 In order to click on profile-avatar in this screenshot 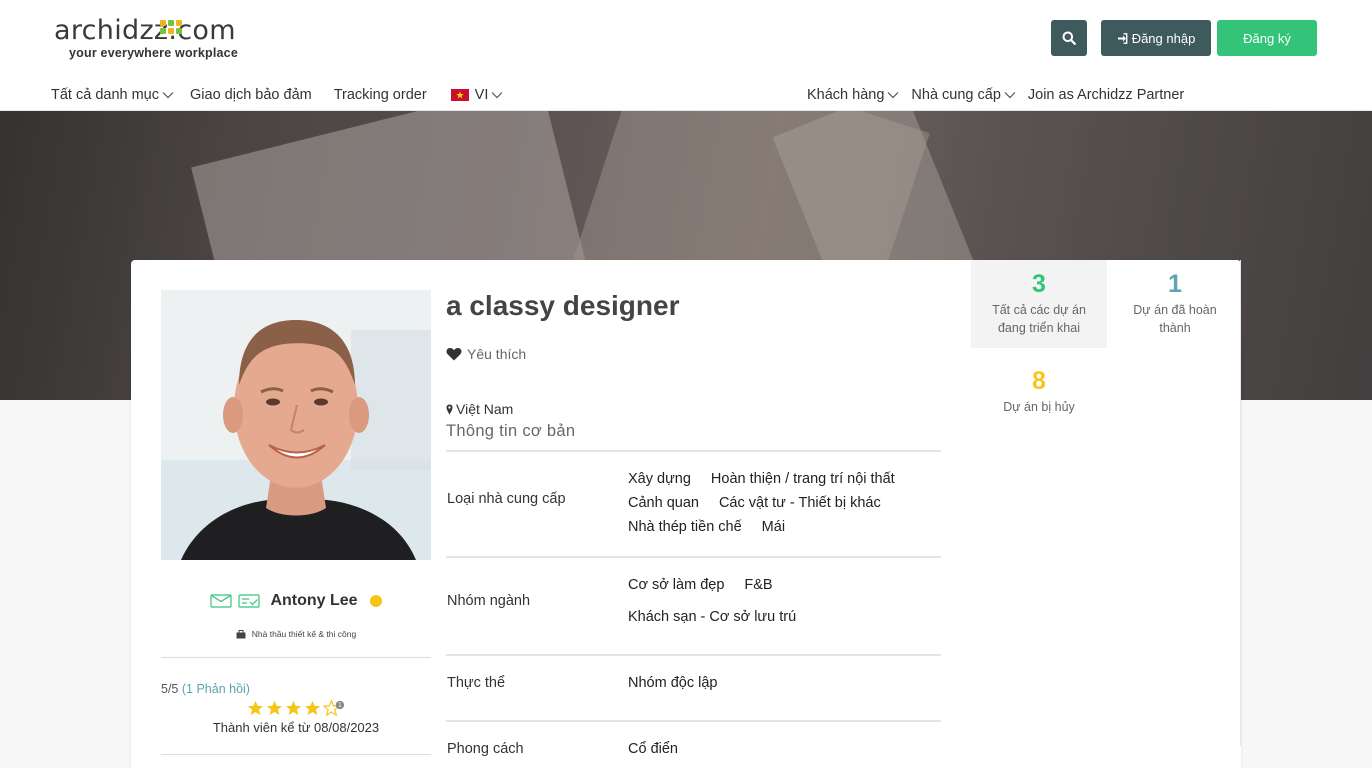, I will do `click(296, 425)`.